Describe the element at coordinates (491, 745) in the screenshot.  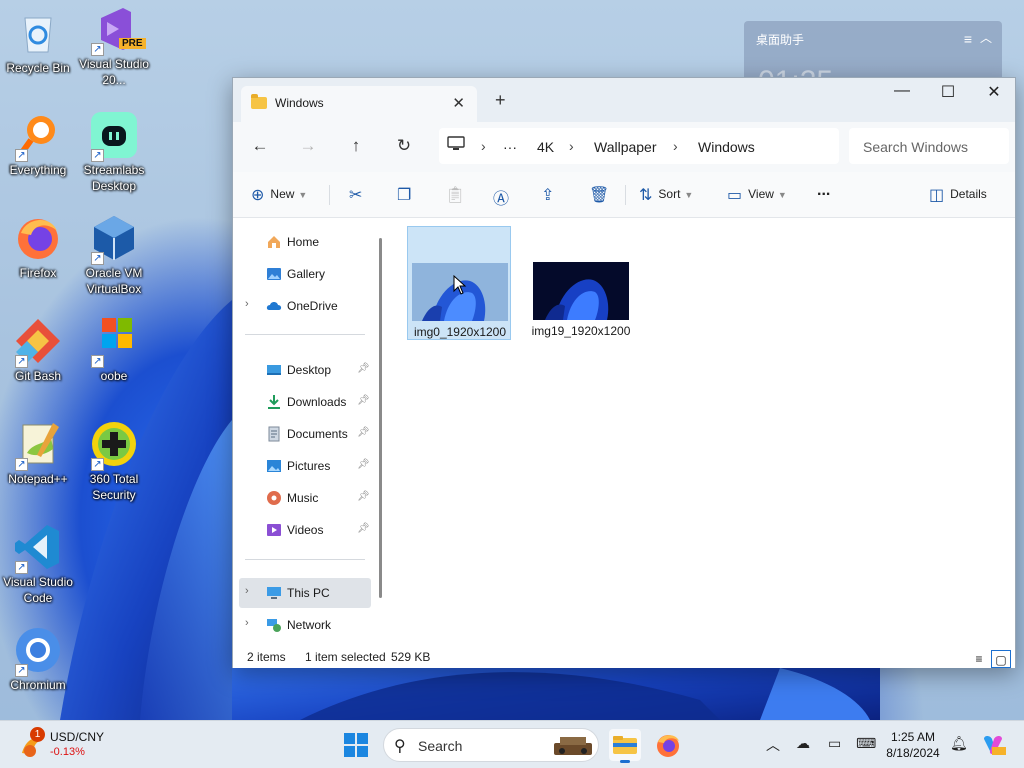
I see `taskbar-search-box: ⚲ Search` at that location.